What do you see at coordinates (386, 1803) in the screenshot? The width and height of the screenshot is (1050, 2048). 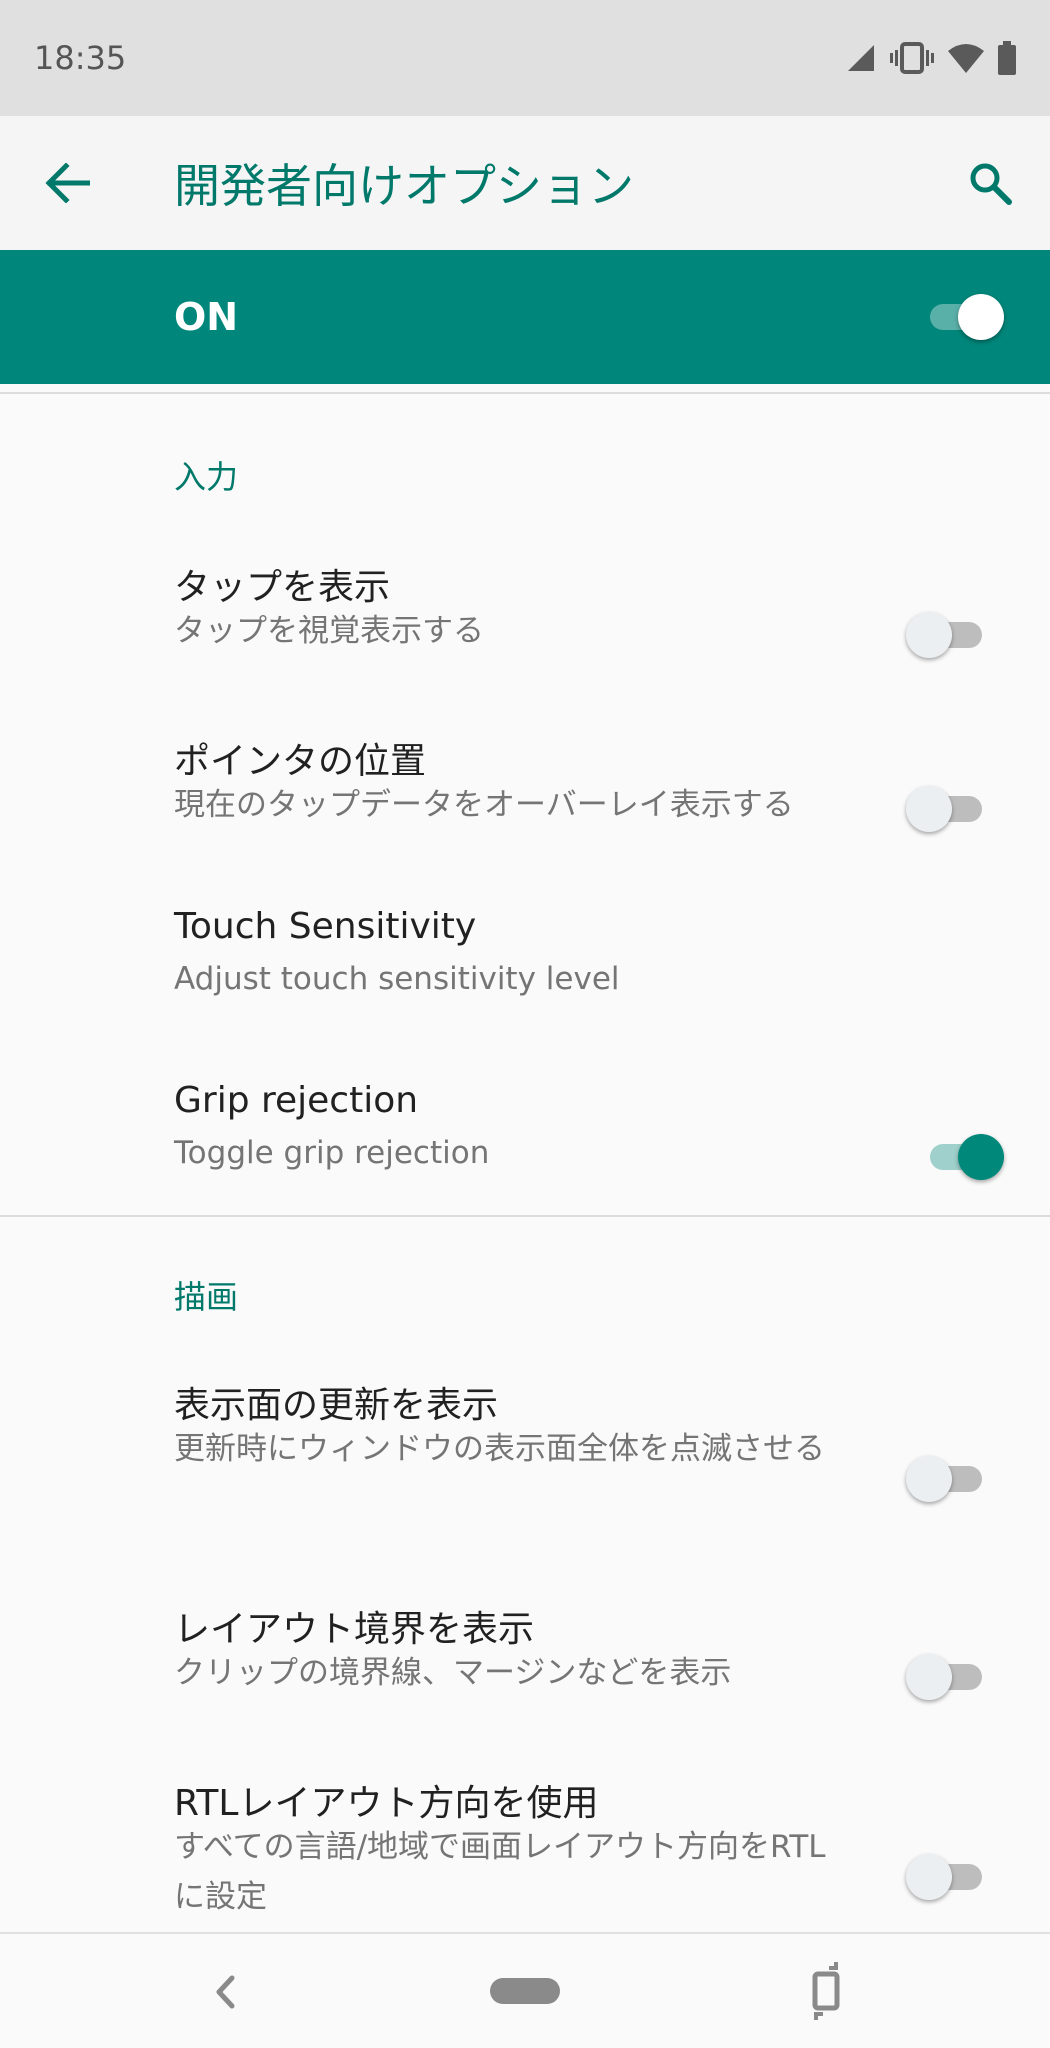 I see `pref-title: RTLレイアウト方向を使用` at bounding box center [386, 1803].